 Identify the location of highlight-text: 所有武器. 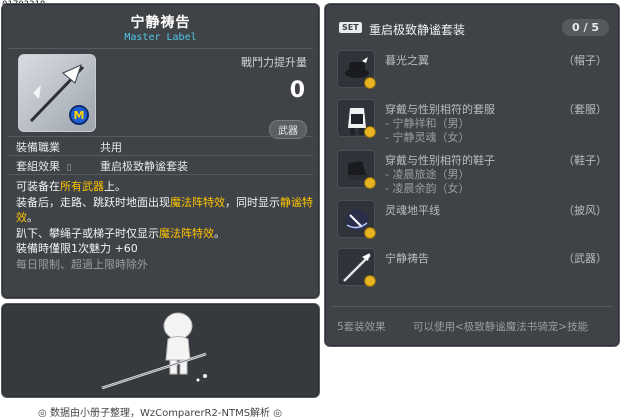
(82, 186).